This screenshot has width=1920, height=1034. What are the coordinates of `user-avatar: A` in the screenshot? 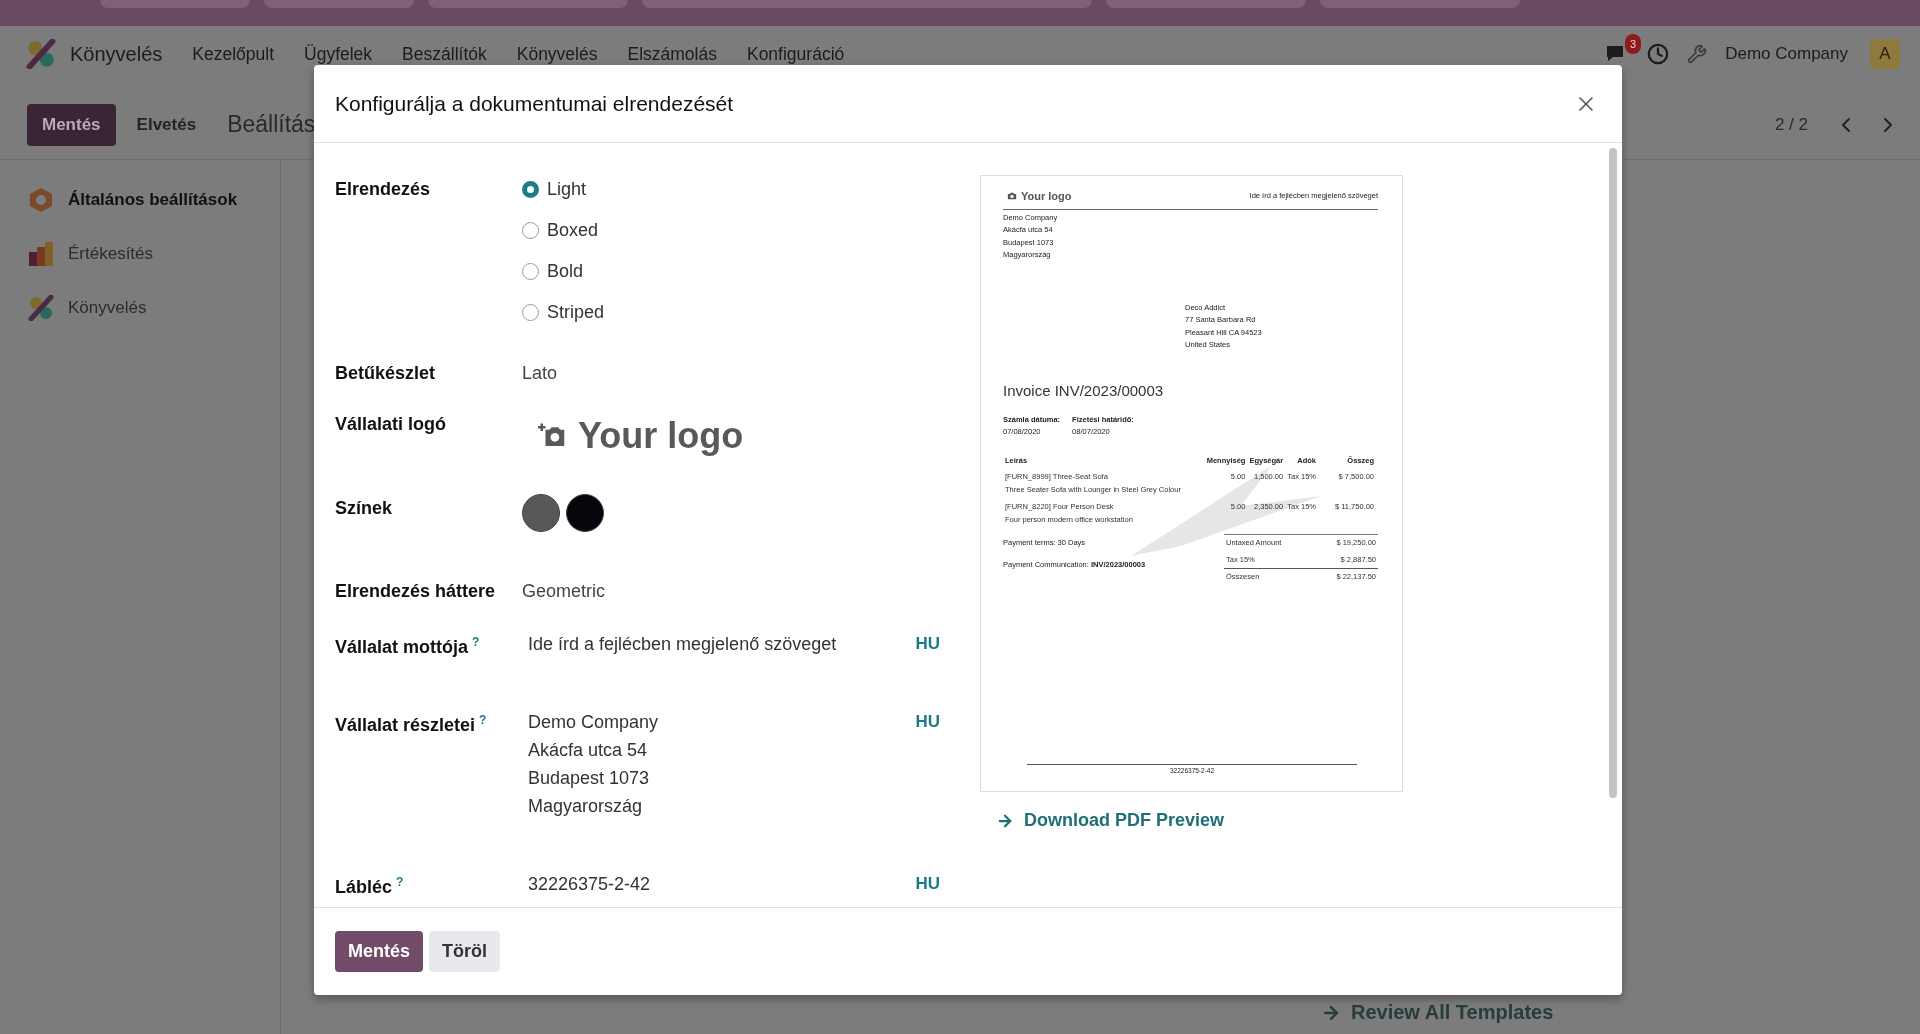 It's located at (1885, 54).